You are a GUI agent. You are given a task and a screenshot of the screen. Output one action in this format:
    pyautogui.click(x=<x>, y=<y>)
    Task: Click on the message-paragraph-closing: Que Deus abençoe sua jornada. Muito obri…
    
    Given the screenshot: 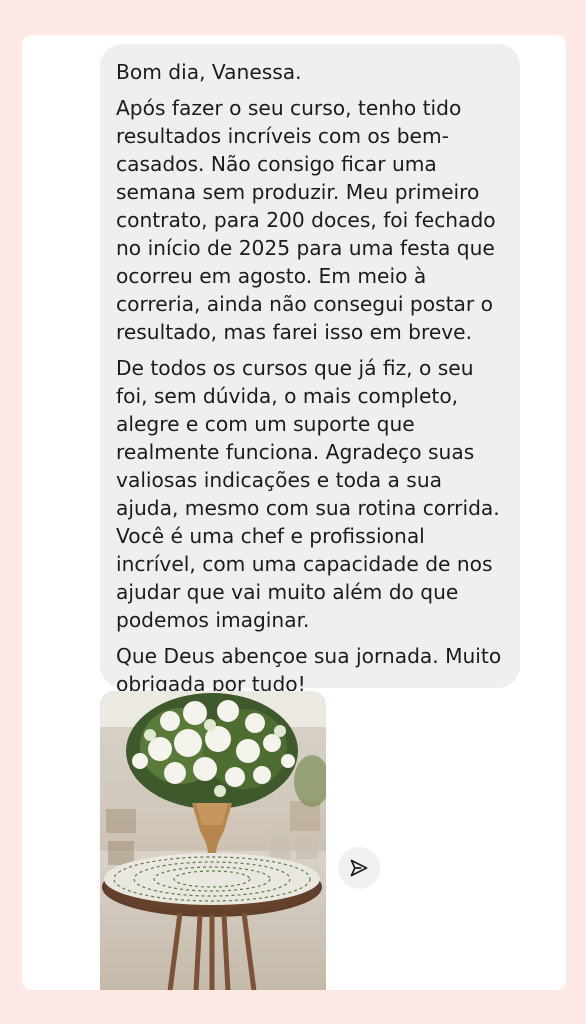 What is the action you would take?
    pyautogui.click(x=309, y=670)
    